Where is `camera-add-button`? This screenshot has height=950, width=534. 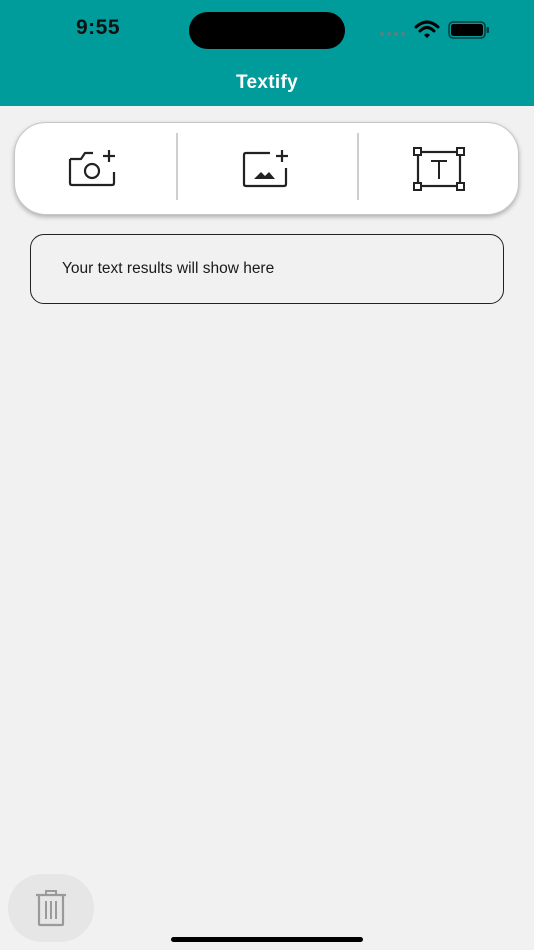
camera-add-button is located at coordinates (96, 168).